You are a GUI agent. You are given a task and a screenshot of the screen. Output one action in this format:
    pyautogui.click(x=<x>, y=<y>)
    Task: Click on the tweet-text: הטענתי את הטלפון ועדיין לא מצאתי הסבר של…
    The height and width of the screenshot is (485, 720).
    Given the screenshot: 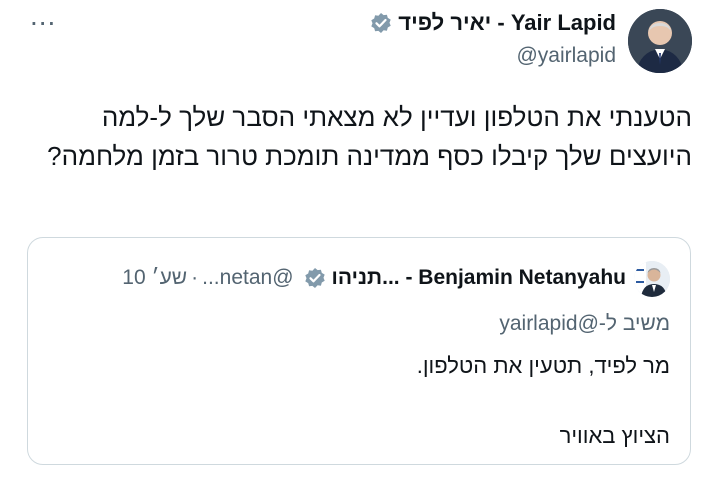 What is the action you would take?
    pyautogui.click(x=369, y=136)
    